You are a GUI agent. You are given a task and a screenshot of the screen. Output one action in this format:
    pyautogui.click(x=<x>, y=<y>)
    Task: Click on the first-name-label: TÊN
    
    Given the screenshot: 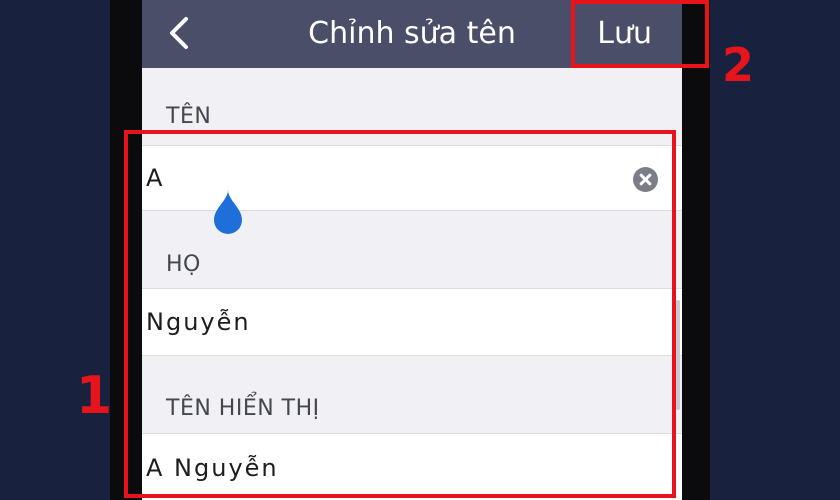 What is the action you would take?
    pyautogui.click(x=189, y=116)
    